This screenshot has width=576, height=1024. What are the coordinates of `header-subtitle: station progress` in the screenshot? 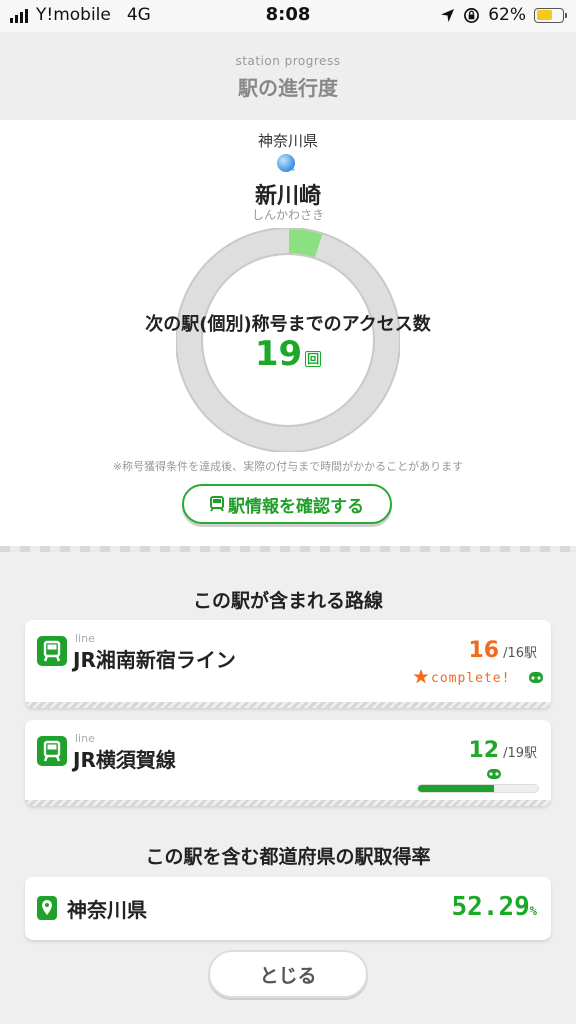 It's located at (288, 61).